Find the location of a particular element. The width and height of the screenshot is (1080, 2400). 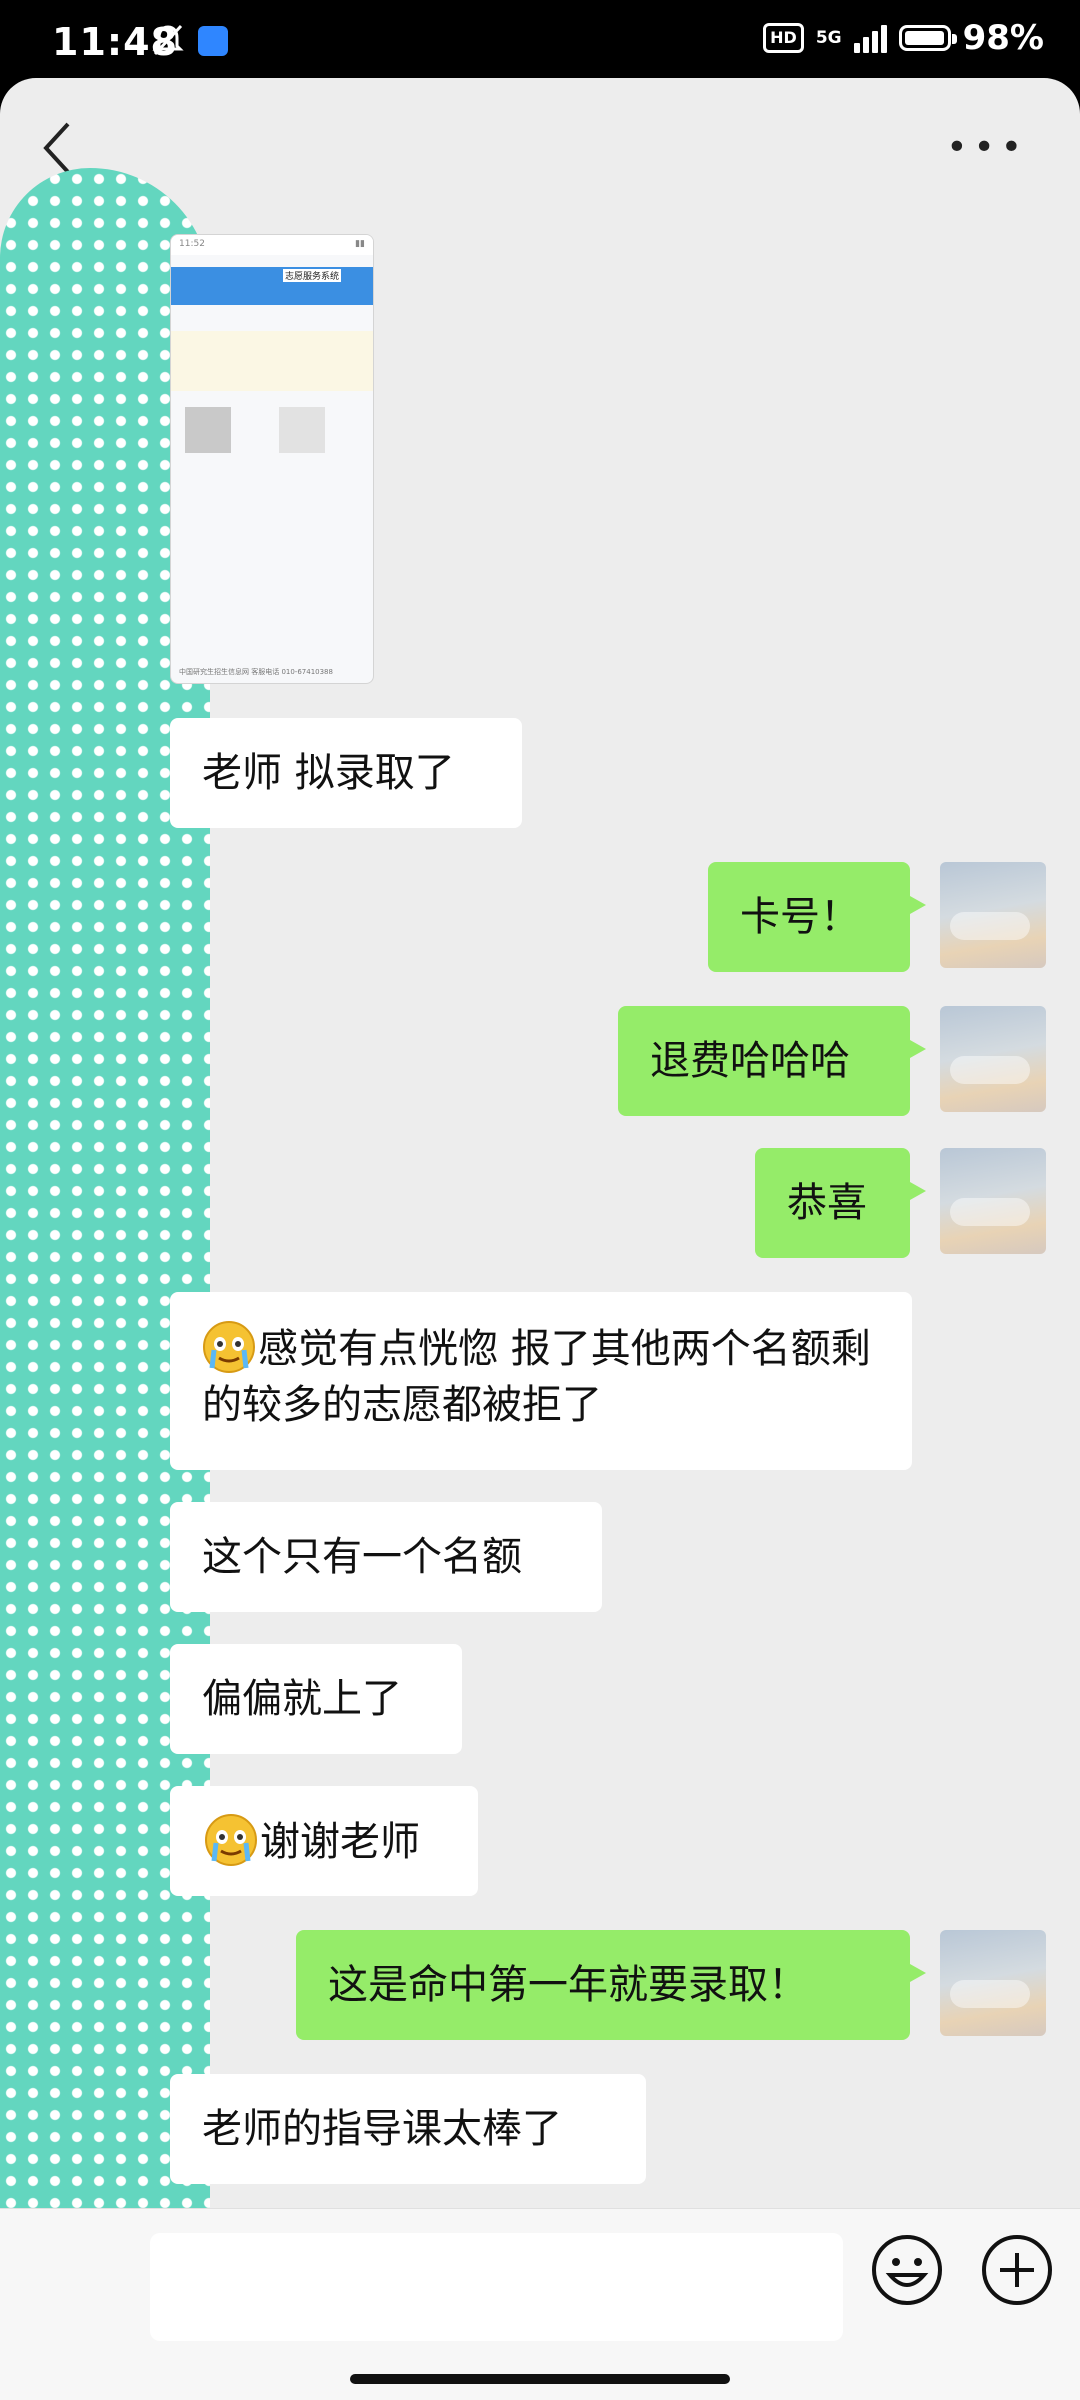

input-bar is located at coordinates (540, 2304).